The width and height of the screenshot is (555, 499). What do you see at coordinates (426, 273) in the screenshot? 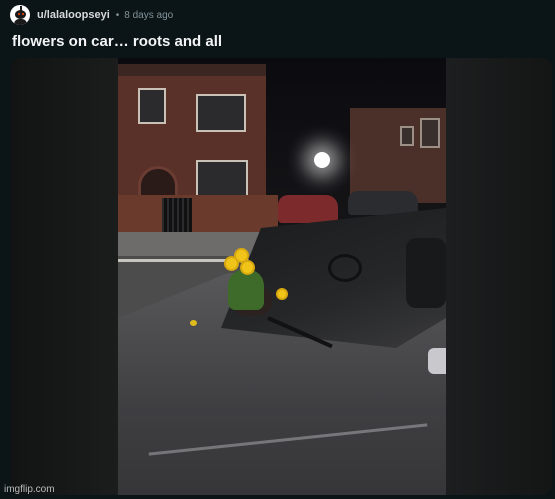
I see `car-seat` at bounding box center [426, 273].